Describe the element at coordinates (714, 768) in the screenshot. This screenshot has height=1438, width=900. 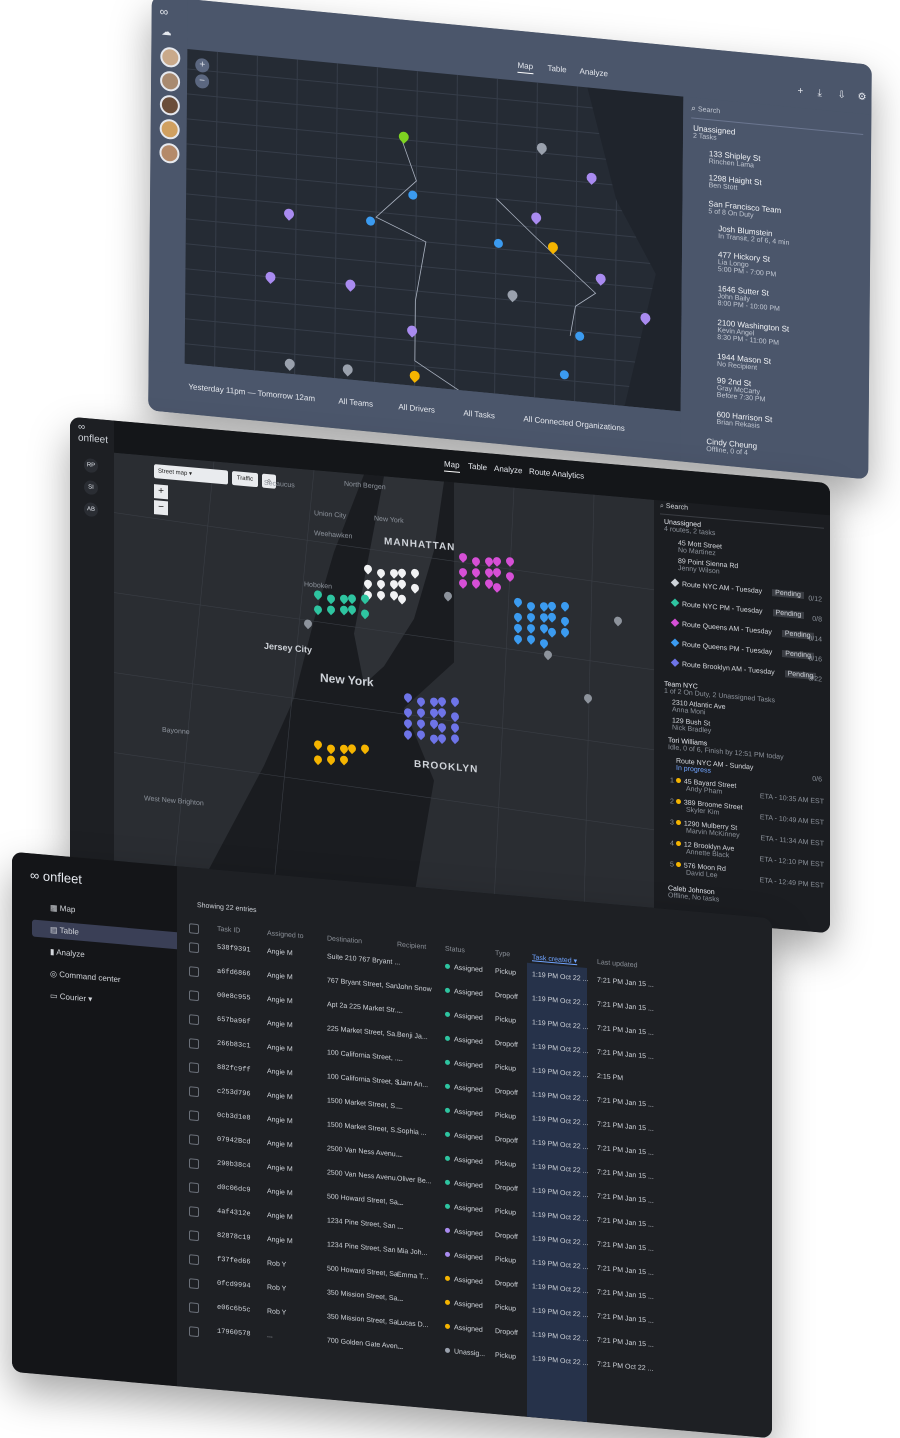
I see `route-row: Route NYC AM - Sunday In progress` at that location.